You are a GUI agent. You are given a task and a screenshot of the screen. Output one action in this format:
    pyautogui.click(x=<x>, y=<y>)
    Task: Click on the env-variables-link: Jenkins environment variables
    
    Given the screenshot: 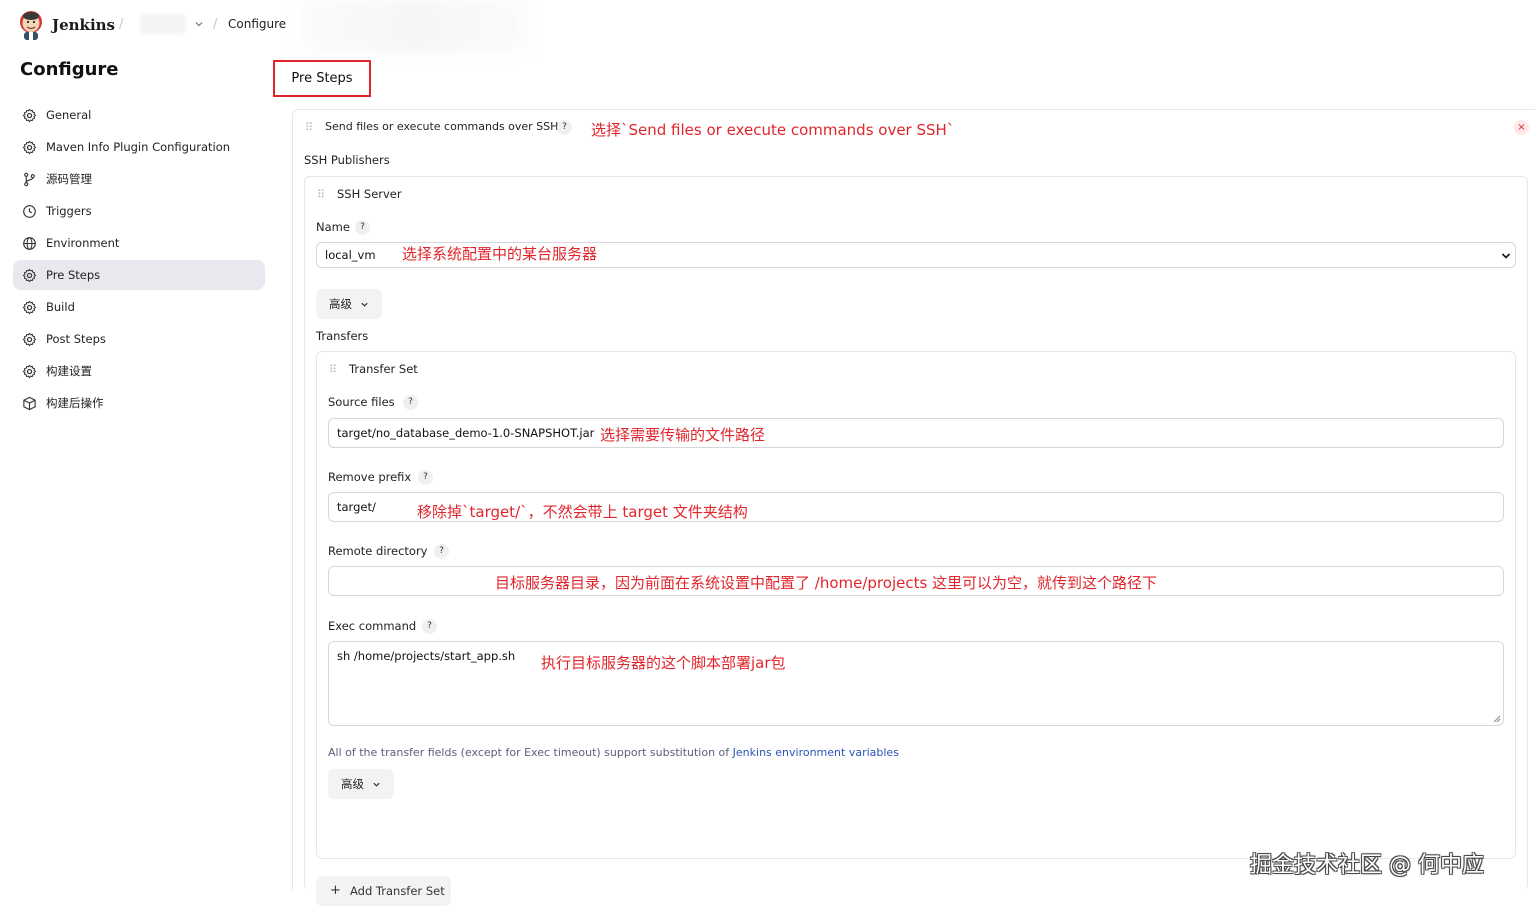 What is the action you would take?
    pyautogui.click(x=816, y=752)
    